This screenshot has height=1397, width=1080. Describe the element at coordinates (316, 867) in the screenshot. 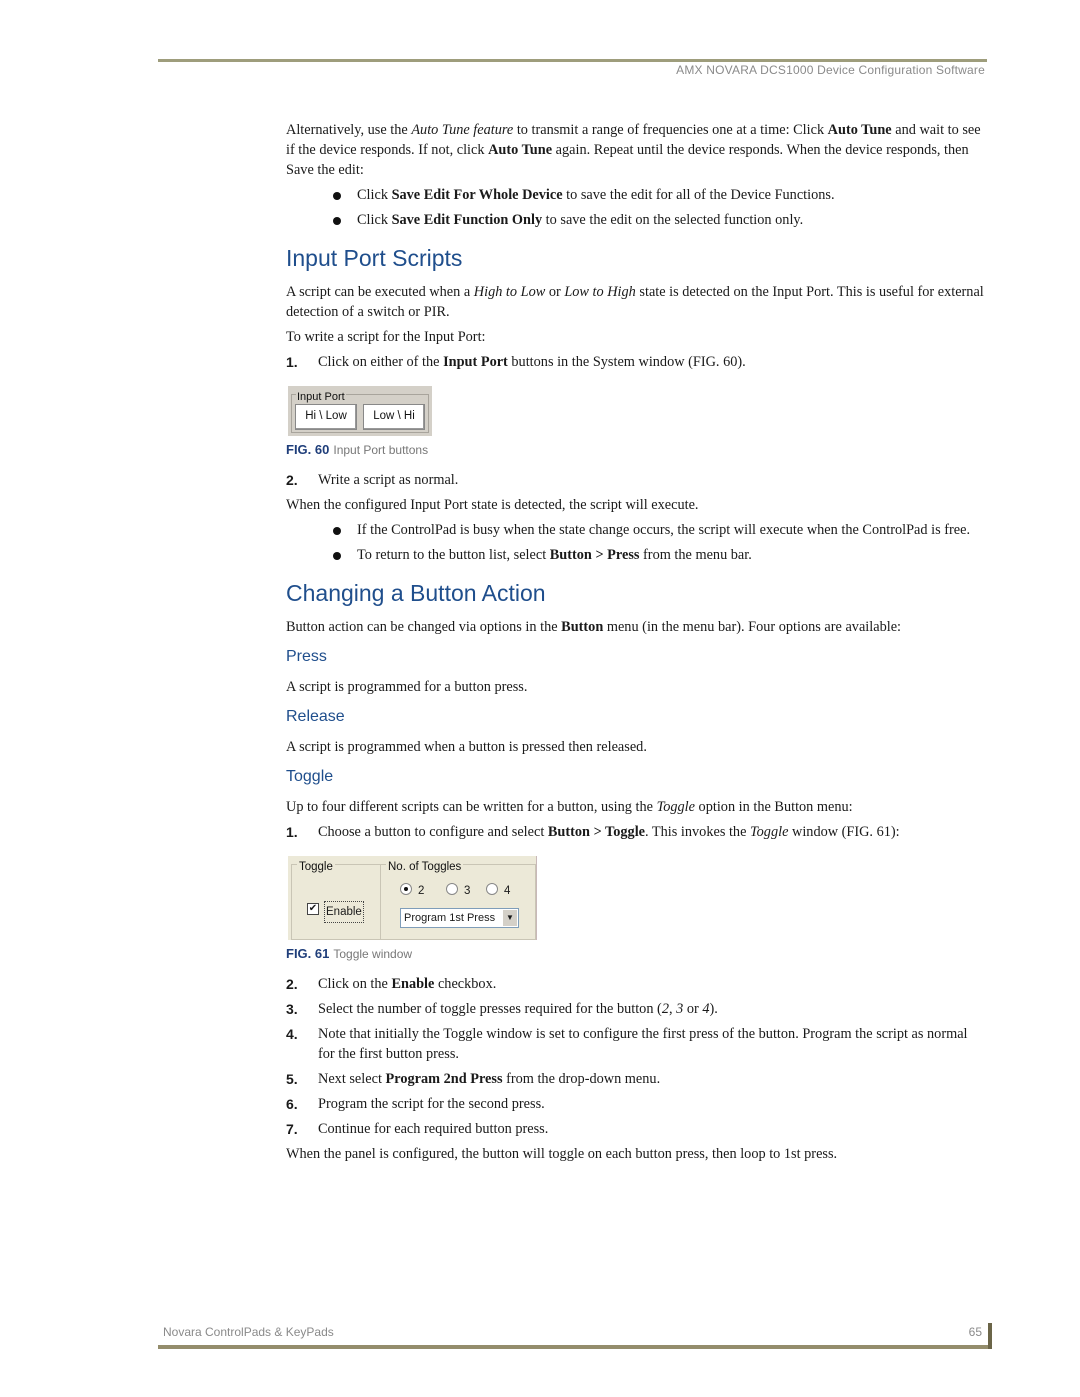

I see `groupbox-label: Toggle` at that location.